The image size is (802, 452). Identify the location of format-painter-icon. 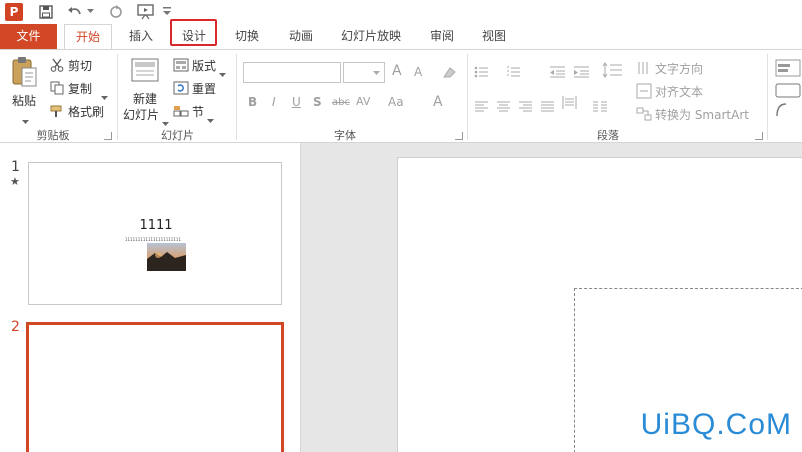
(57, 112).